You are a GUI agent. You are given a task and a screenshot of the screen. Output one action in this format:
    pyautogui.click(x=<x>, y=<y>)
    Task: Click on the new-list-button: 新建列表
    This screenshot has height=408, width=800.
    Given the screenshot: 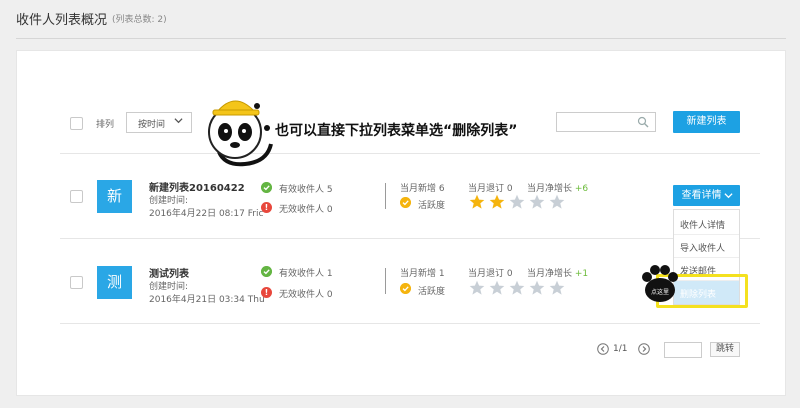 What is the action you would take?
    pyautogui.click(x=706, y=122)
    